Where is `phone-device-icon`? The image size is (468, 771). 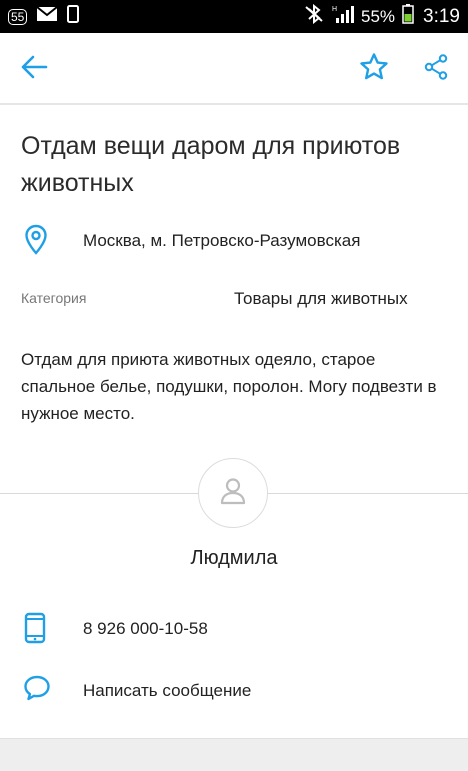 phone-device-icon is located at coordinates (73, 16).